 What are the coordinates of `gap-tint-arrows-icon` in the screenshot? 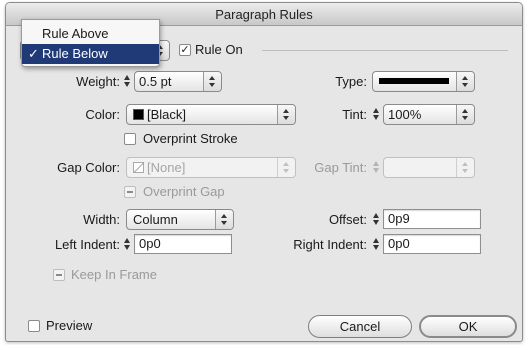 It's located at (465, 167).